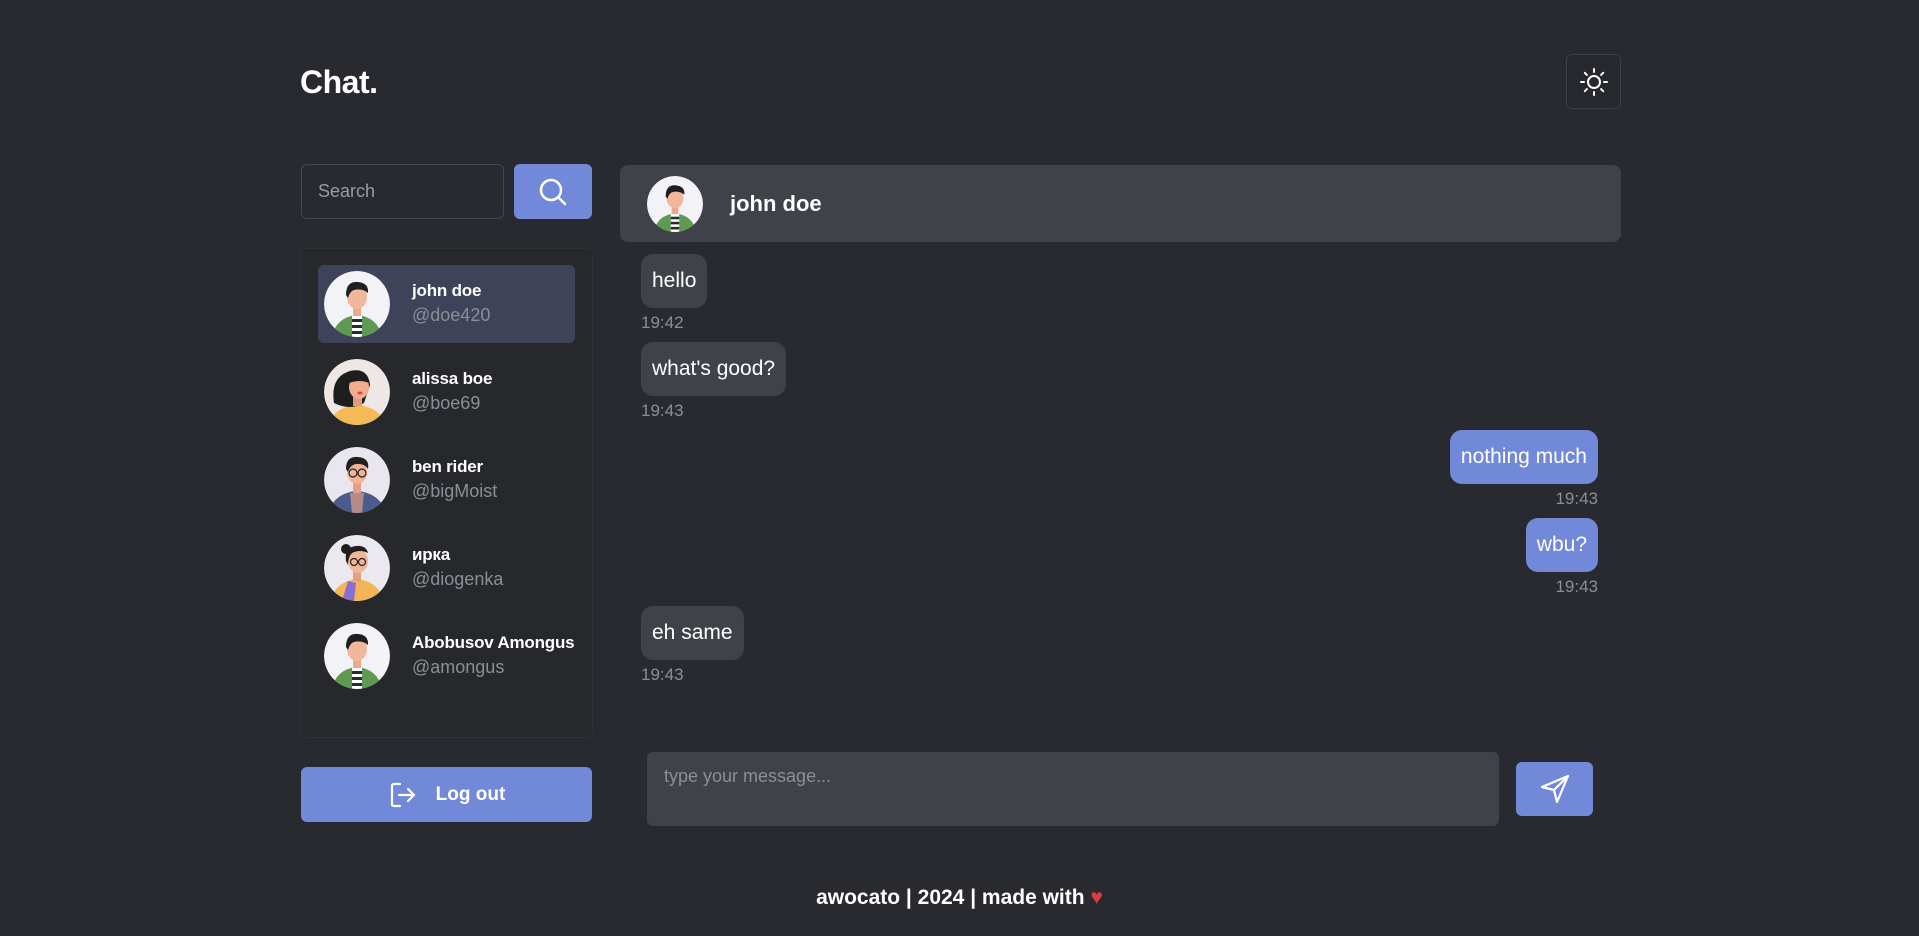 The width and height of the screenshot is (1919, 936). What do you see at coordinates (402, 794) in the screenshot?
I see `logout-icon` at bounding box center [402, 794].